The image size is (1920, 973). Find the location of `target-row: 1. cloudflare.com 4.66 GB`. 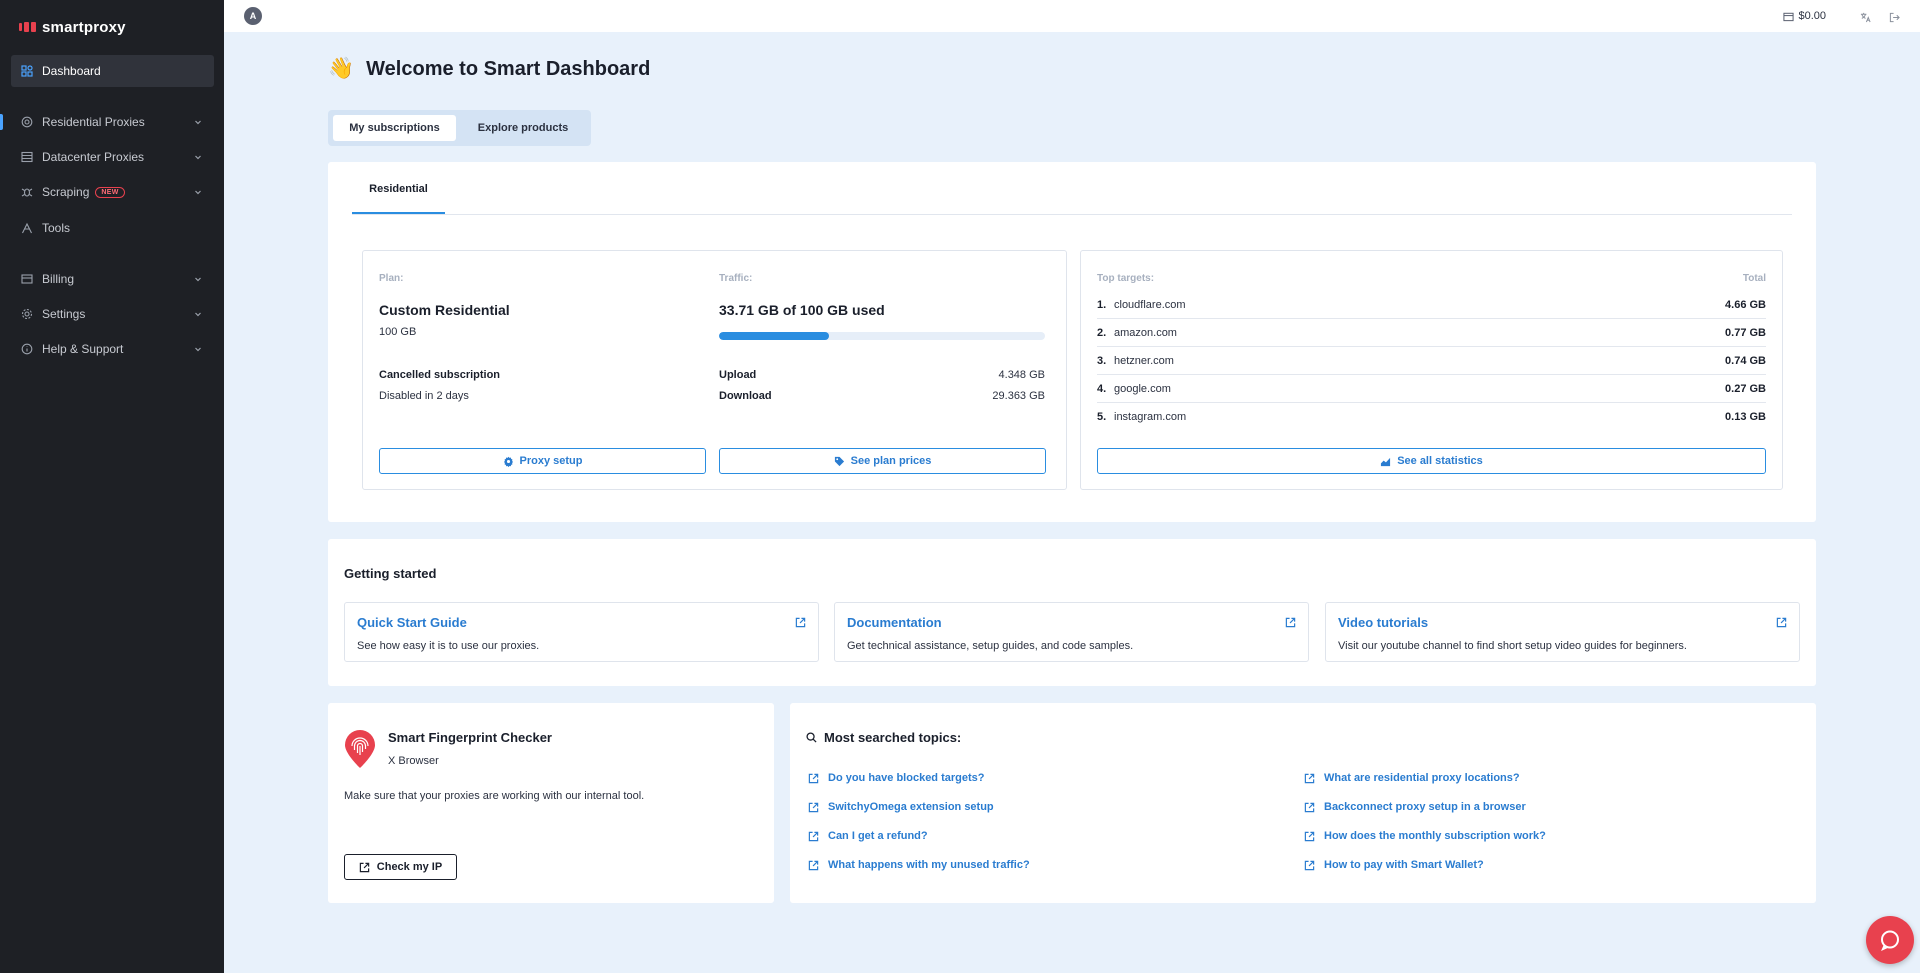

target-row: 1. cloudflare.com 4.66 GB is located at coordinates (1431, 305).